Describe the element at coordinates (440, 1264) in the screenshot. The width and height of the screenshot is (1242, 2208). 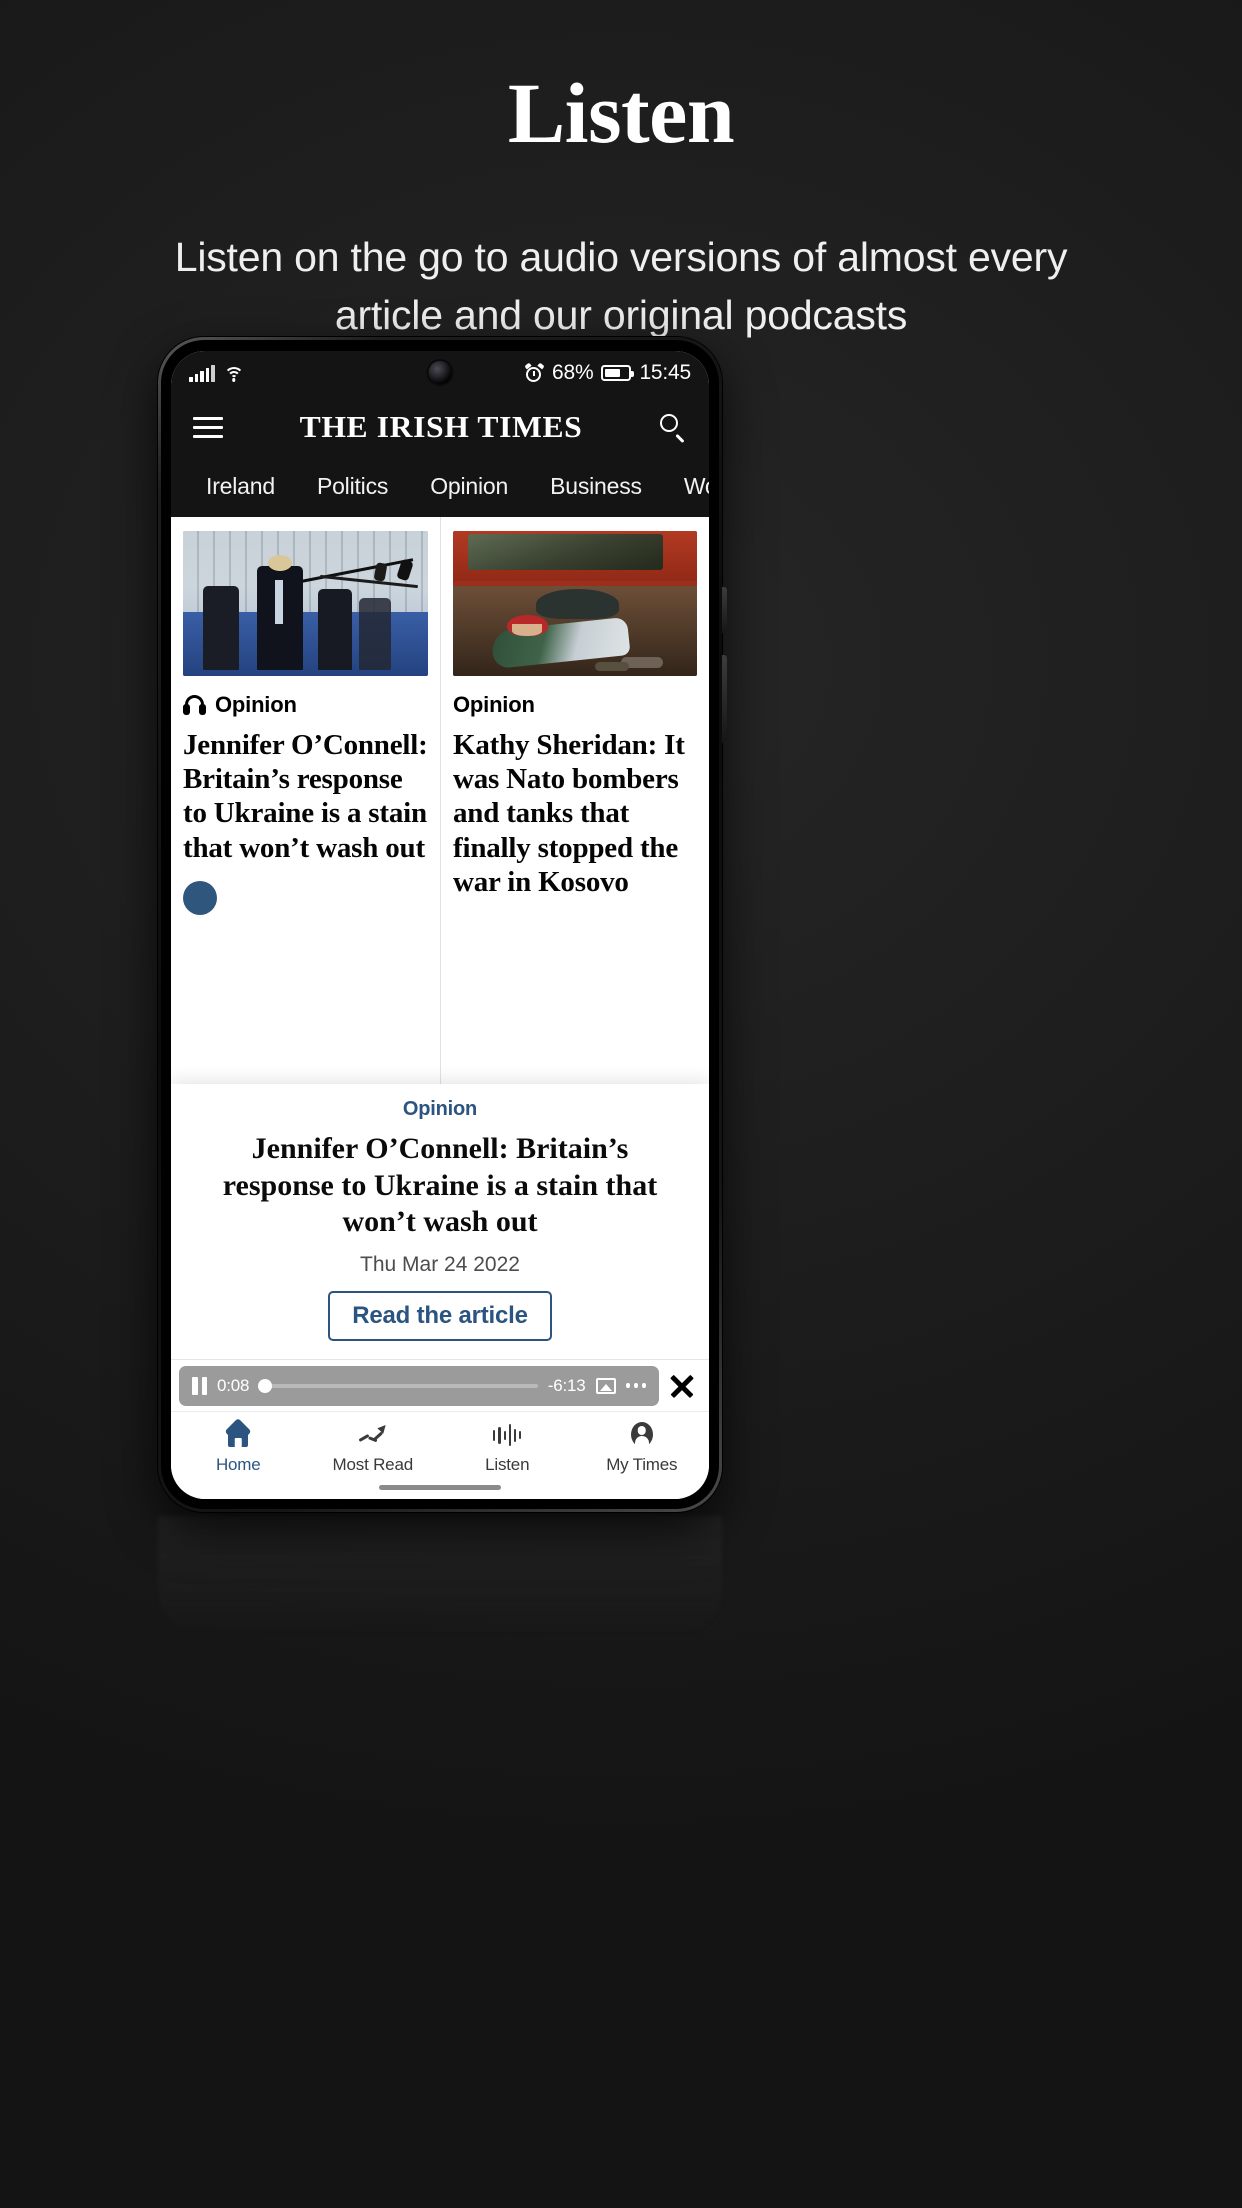
I see `now-playing-date: Thu Mar 24 2022` at that location.